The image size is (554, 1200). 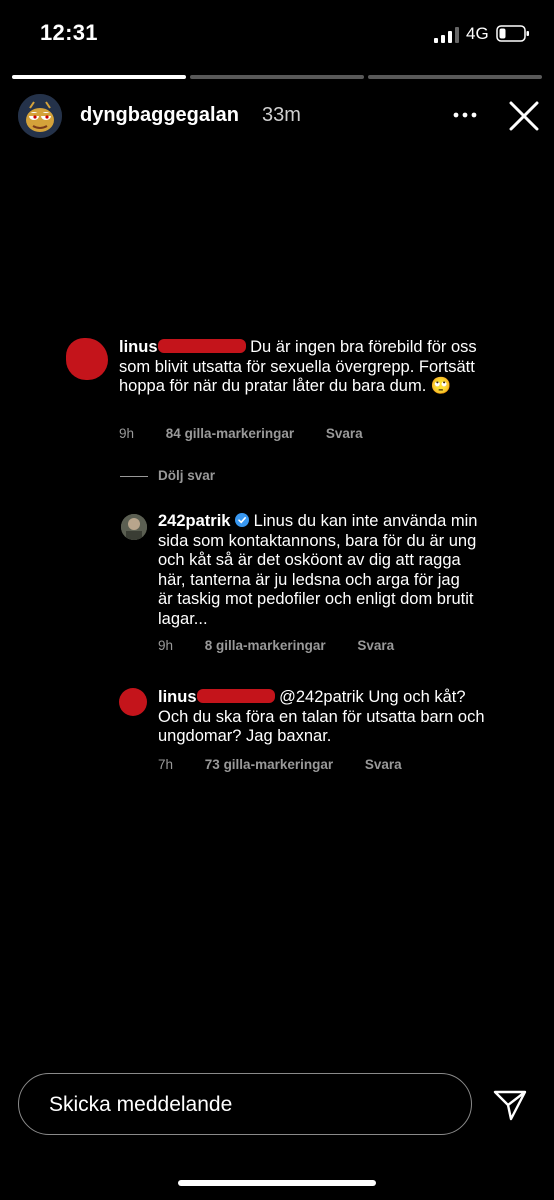 What do you see at coordinates (524, 116) in the screenshot?
I see `close-icon` at bounding box center [524, 116].